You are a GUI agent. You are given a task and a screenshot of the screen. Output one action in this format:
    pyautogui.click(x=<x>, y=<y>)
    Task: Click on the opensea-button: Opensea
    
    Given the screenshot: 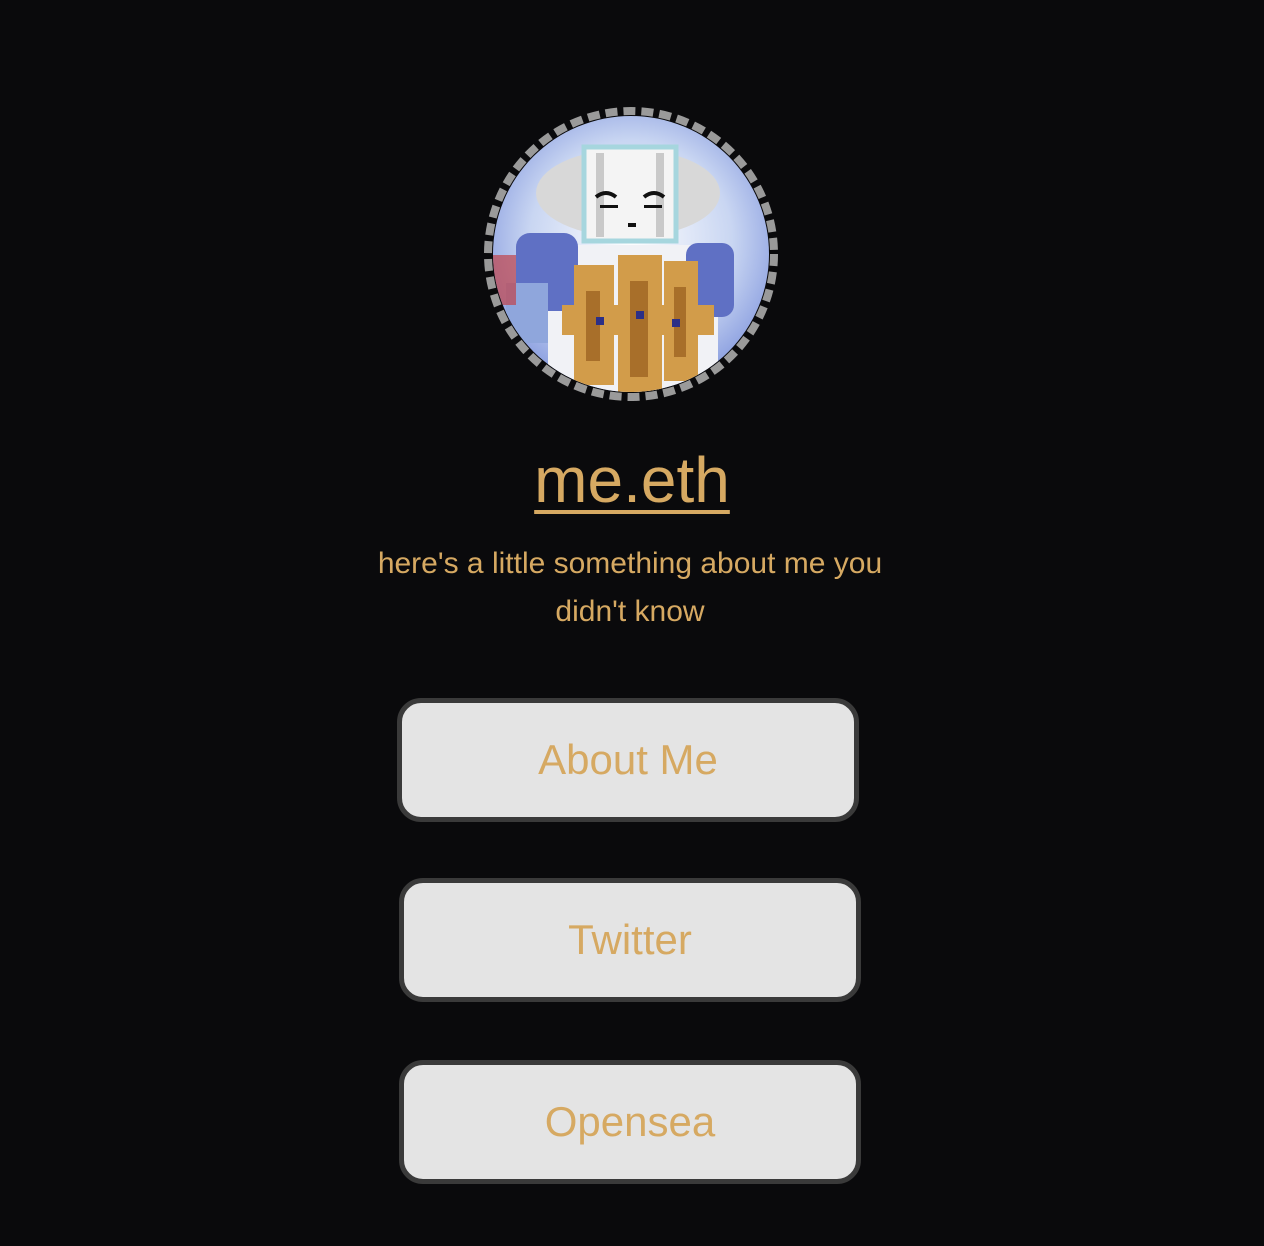 What is the action you would take?
    pyautogui.click(x=630, y=1122)
    